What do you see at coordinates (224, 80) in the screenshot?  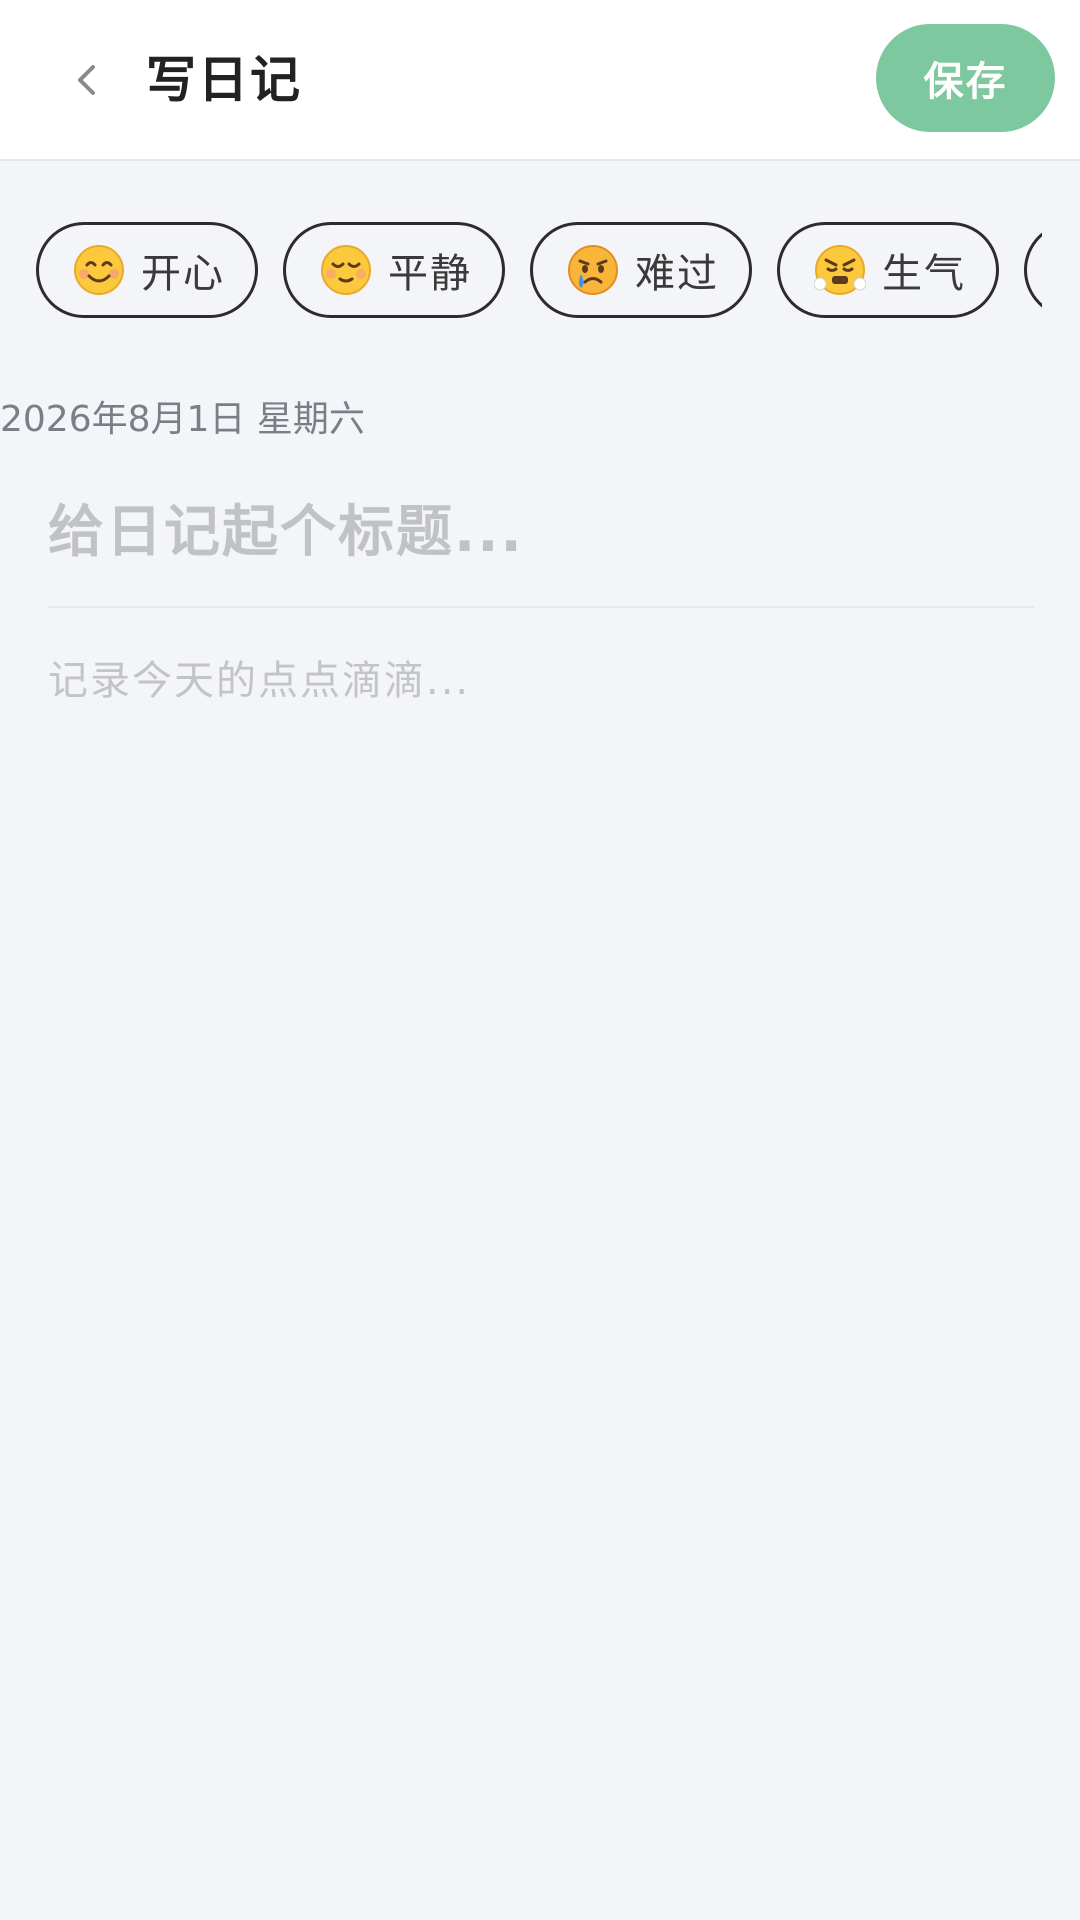 I see `page-title: 写日记` at bounding box center [224, 80].